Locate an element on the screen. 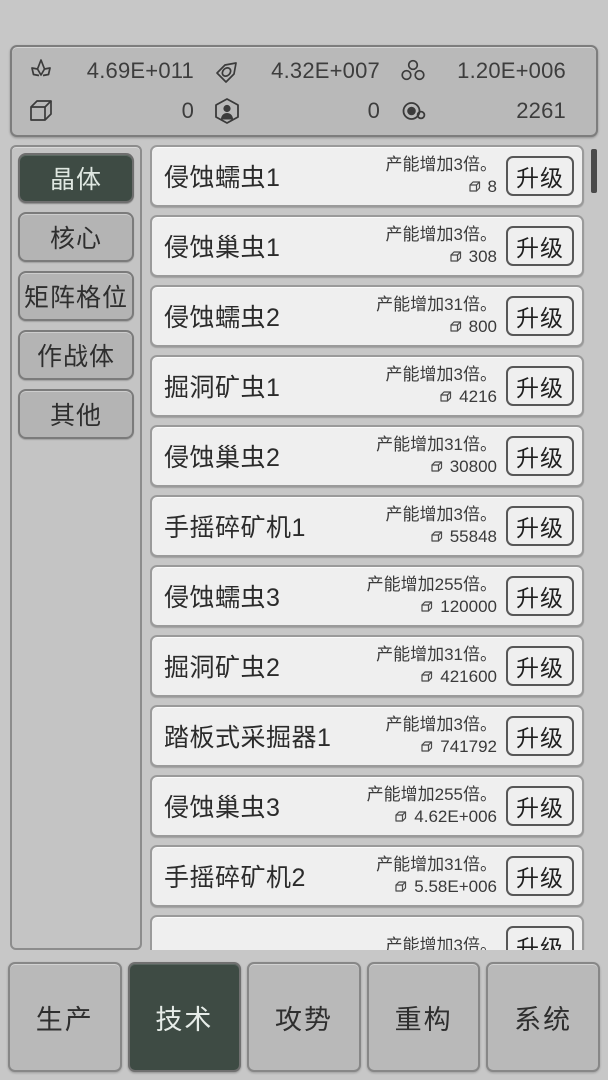 This screenshot has height=1080, width=608. resource-gem: 4.32E+007 is located at coordinates (303, 71).